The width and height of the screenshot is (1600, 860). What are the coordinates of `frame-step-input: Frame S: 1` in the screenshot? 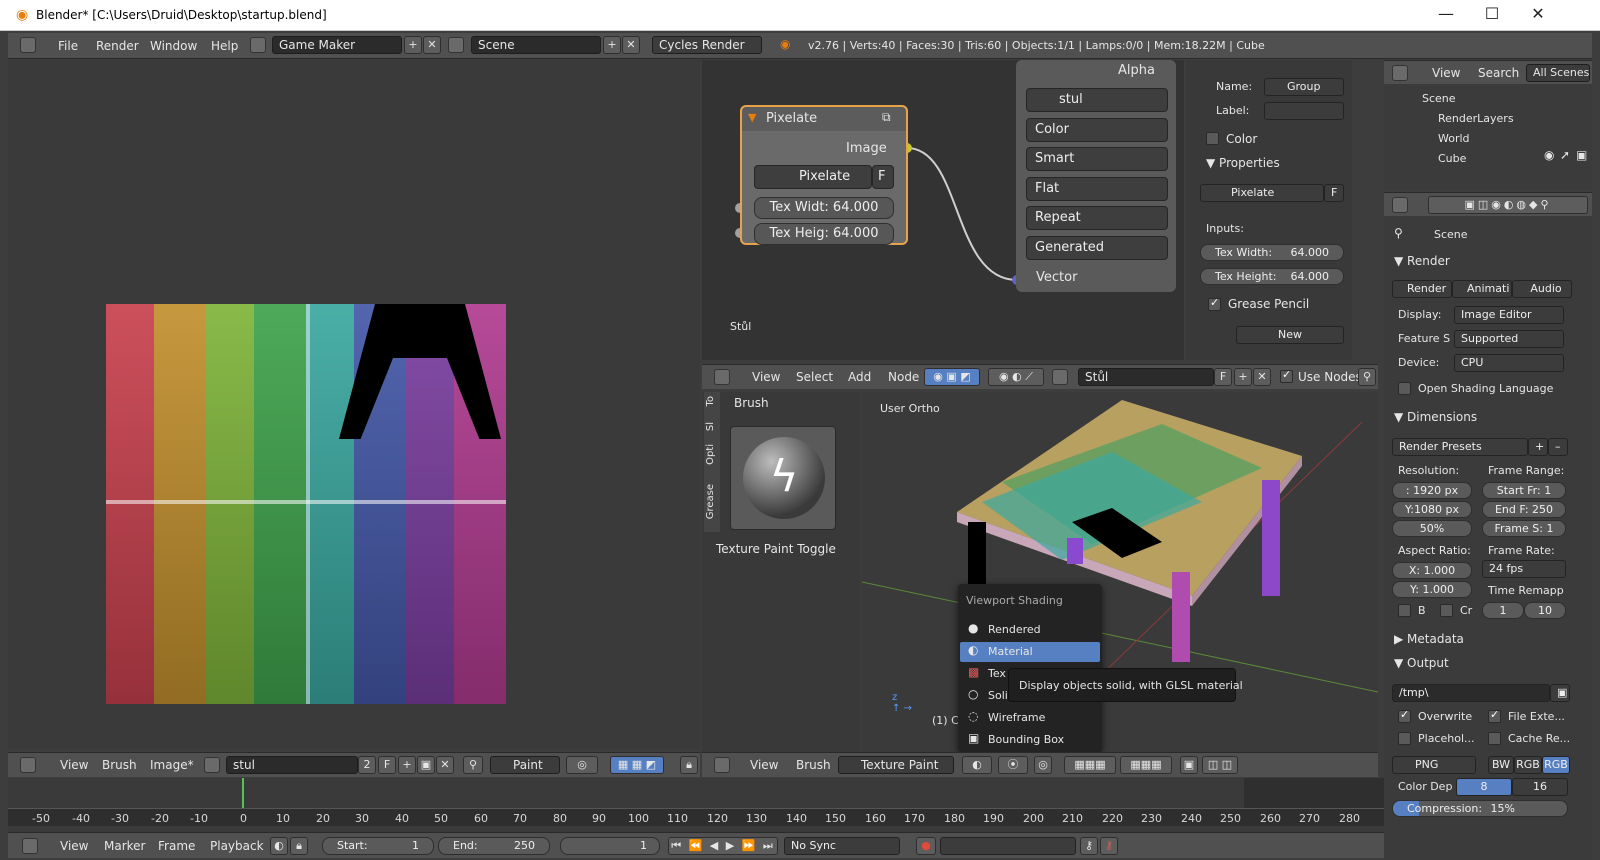 It's located at (1524, 528).